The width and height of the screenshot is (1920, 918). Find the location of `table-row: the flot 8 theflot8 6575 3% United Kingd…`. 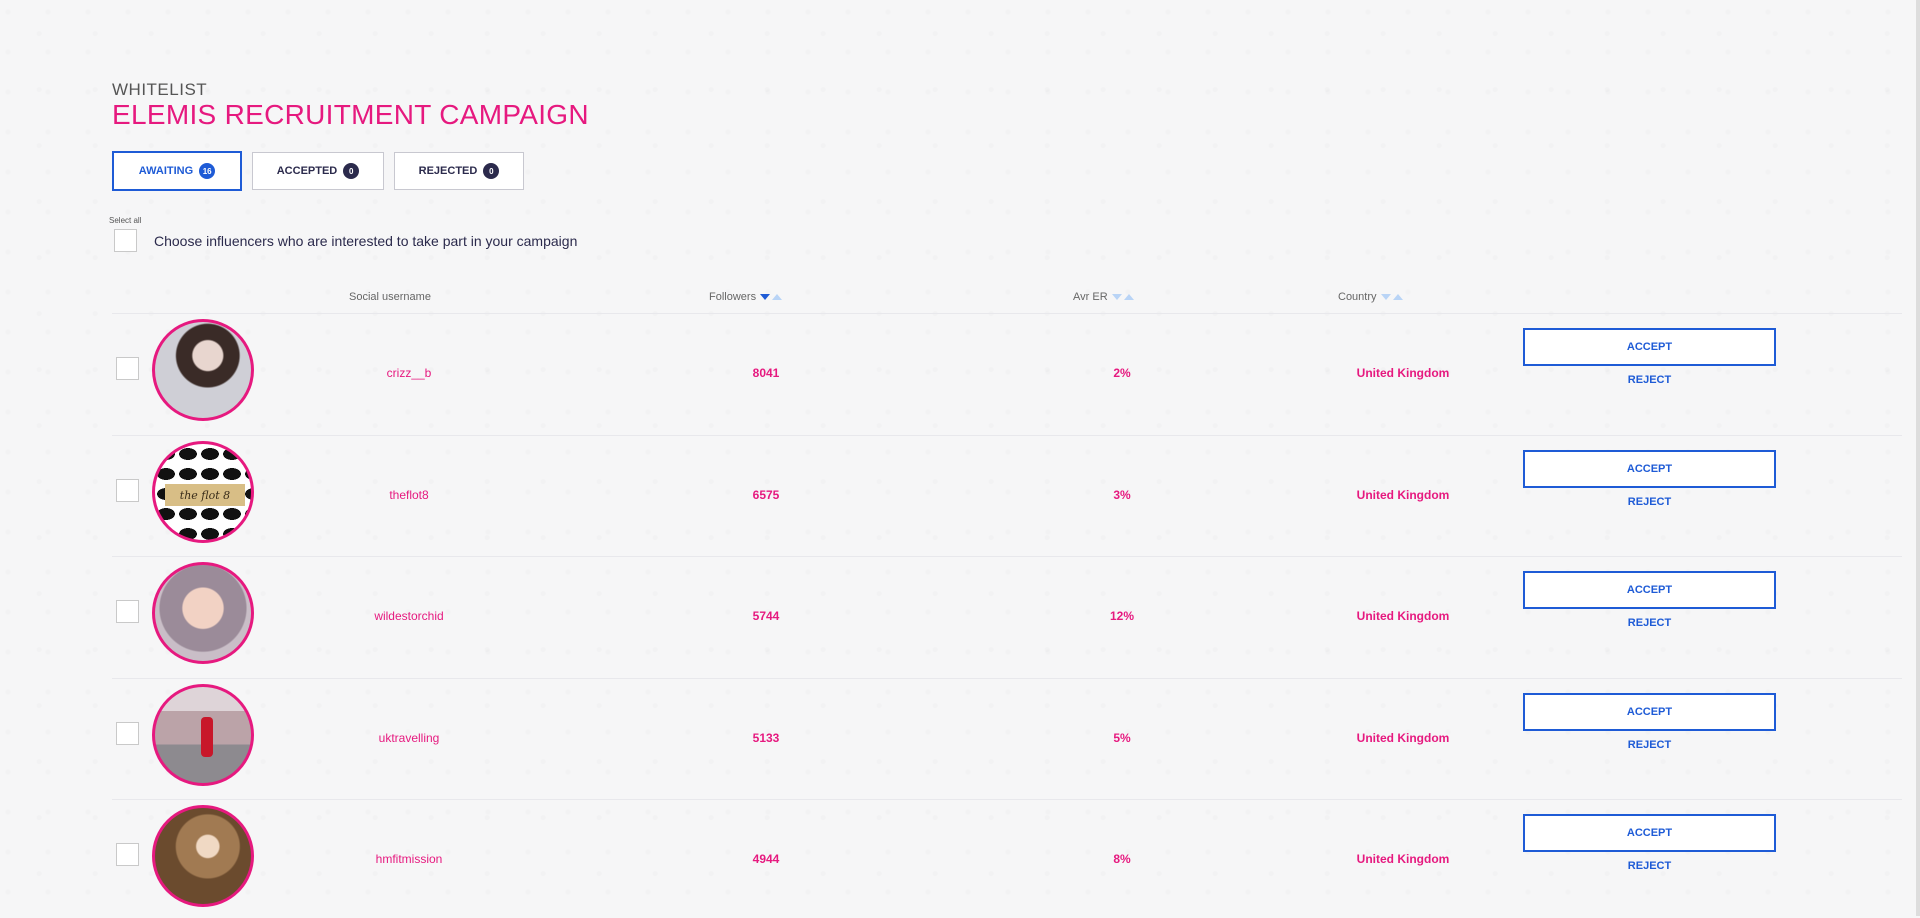

table-row: the flot 8 theflot8 6575 3% United Kingd… is located at coordinates (1007, 494).